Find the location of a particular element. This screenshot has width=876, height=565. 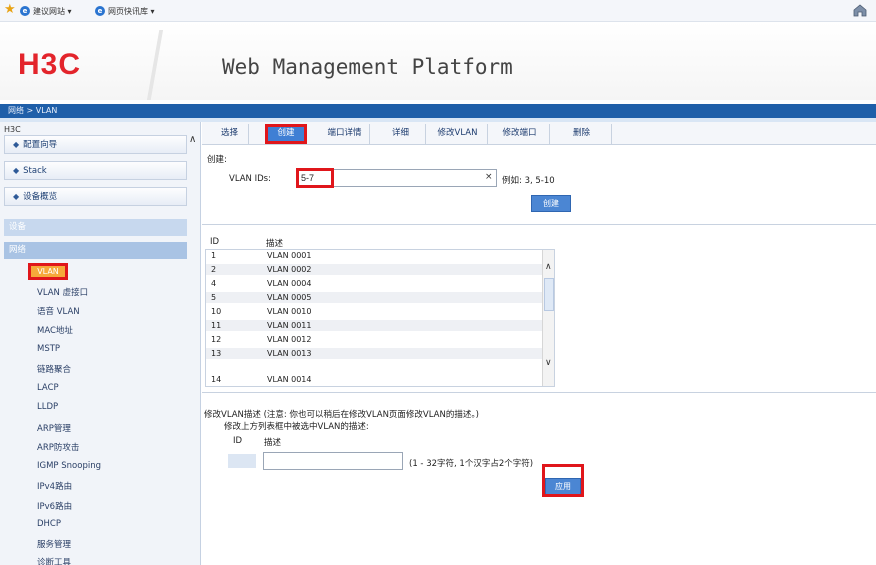

vlan-id: 1 is located at coordinates (214, 255).